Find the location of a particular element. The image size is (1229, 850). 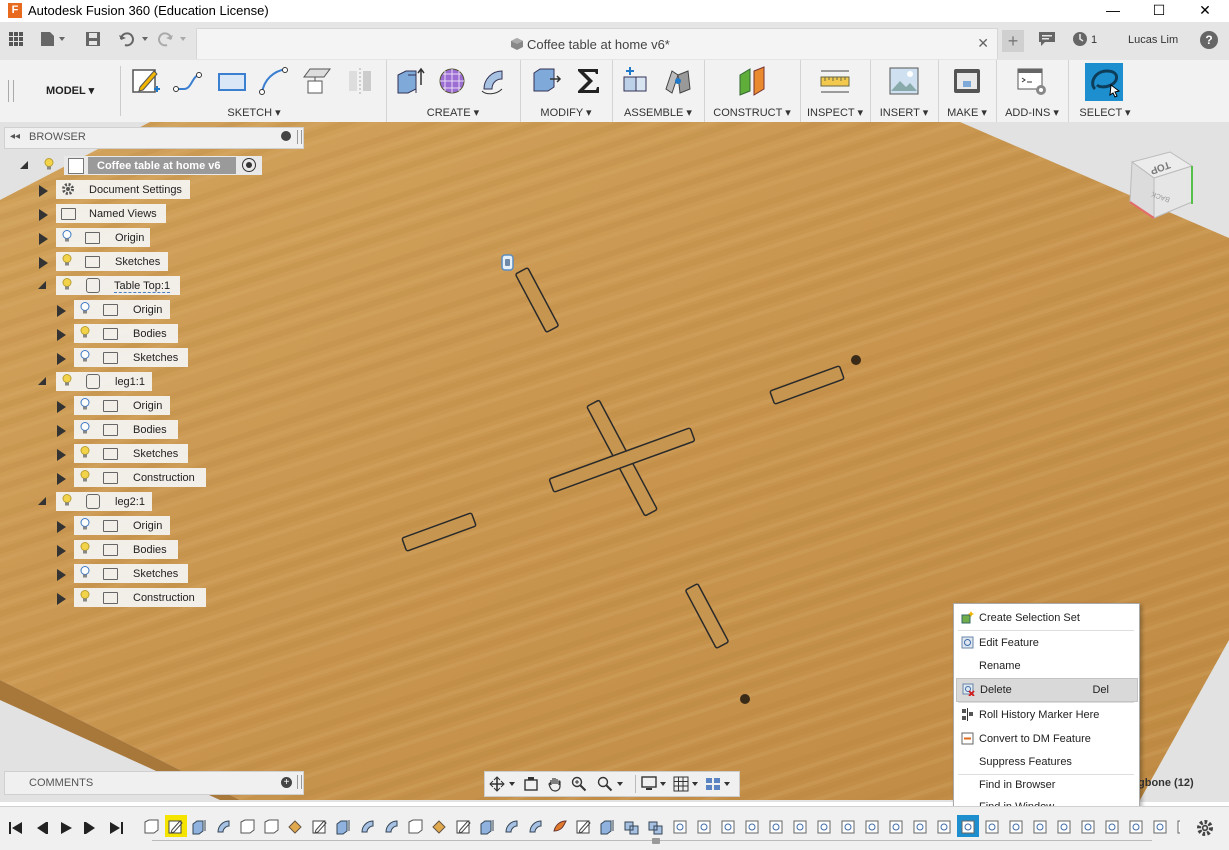

select-menu: SELECT ▾ is located at coordinates (1105, 112).